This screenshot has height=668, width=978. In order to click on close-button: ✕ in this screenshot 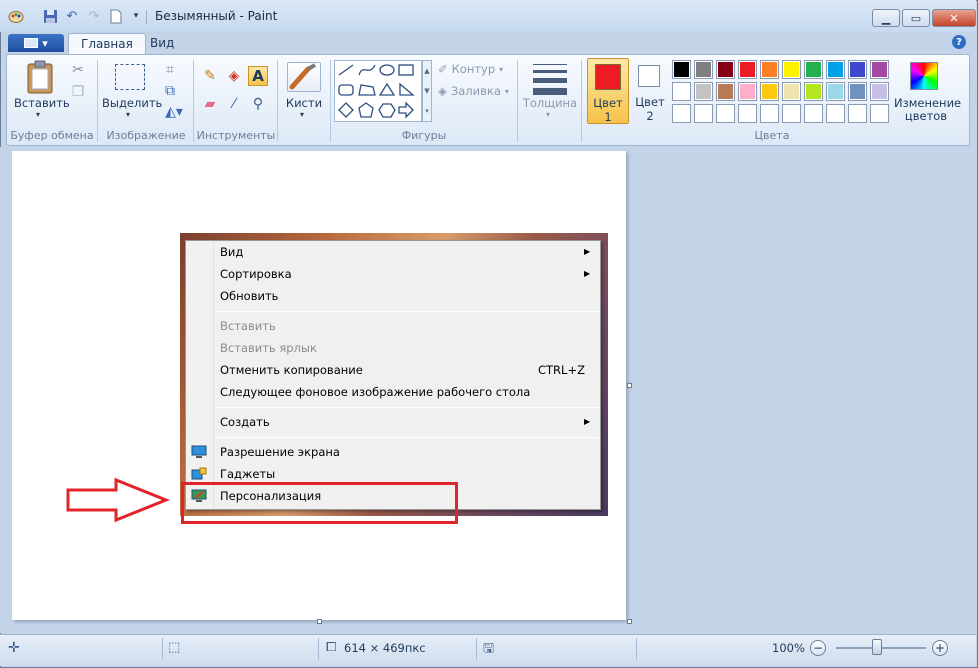, I will do `click(954, 18)`.